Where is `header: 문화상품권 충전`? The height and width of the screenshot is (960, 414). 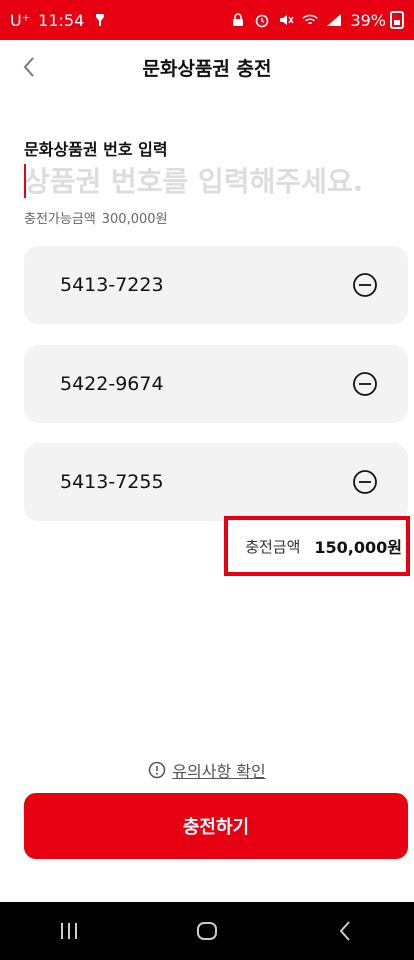 header: 문화상품권 충전 is located at coordinates (207, 67).